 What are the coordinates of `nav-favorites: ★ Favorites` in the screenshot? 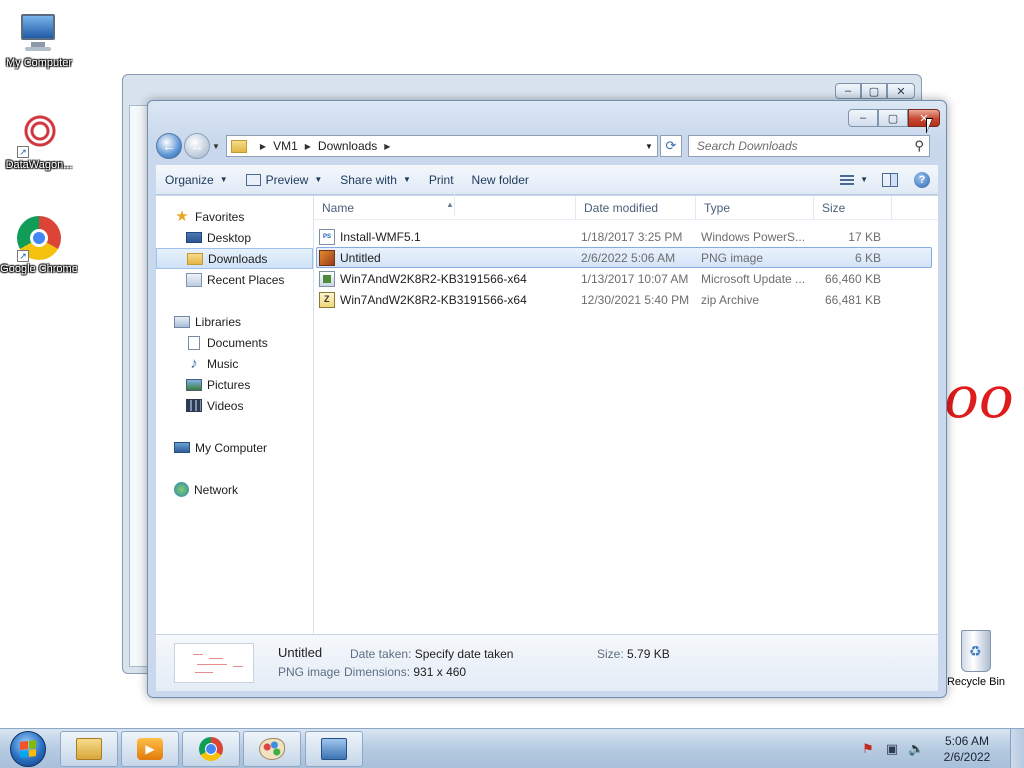 It's located at (234, 216).